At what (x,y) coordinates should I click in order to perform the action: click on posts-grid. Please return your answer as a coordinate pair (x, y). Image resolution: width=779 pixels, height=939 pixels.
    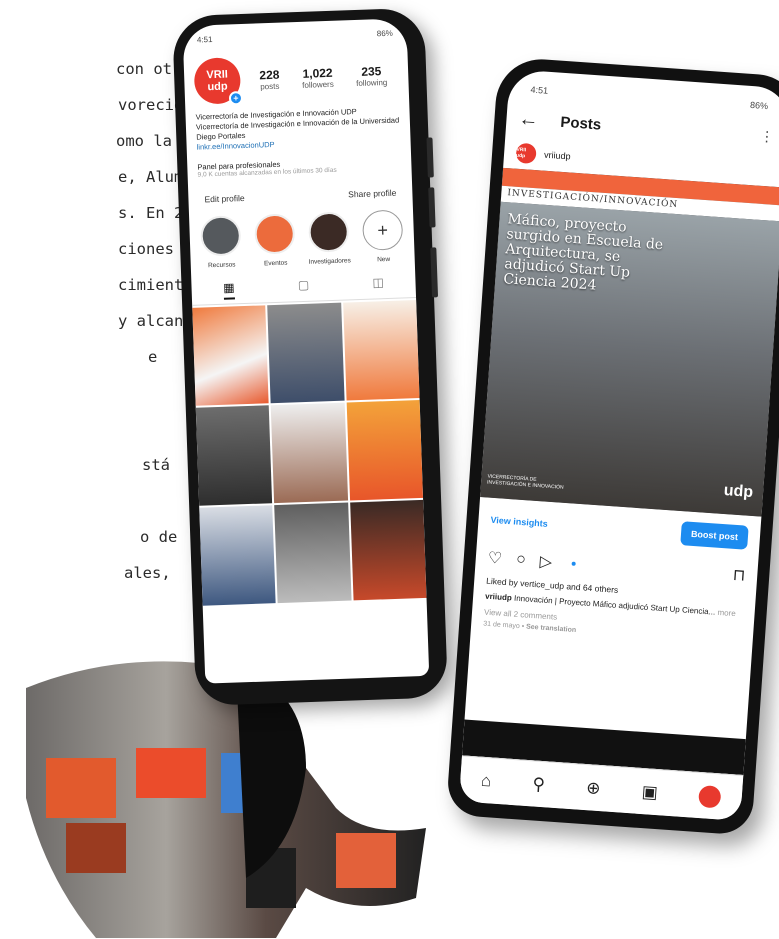
    Looking at the image, I should click on (309, 452).